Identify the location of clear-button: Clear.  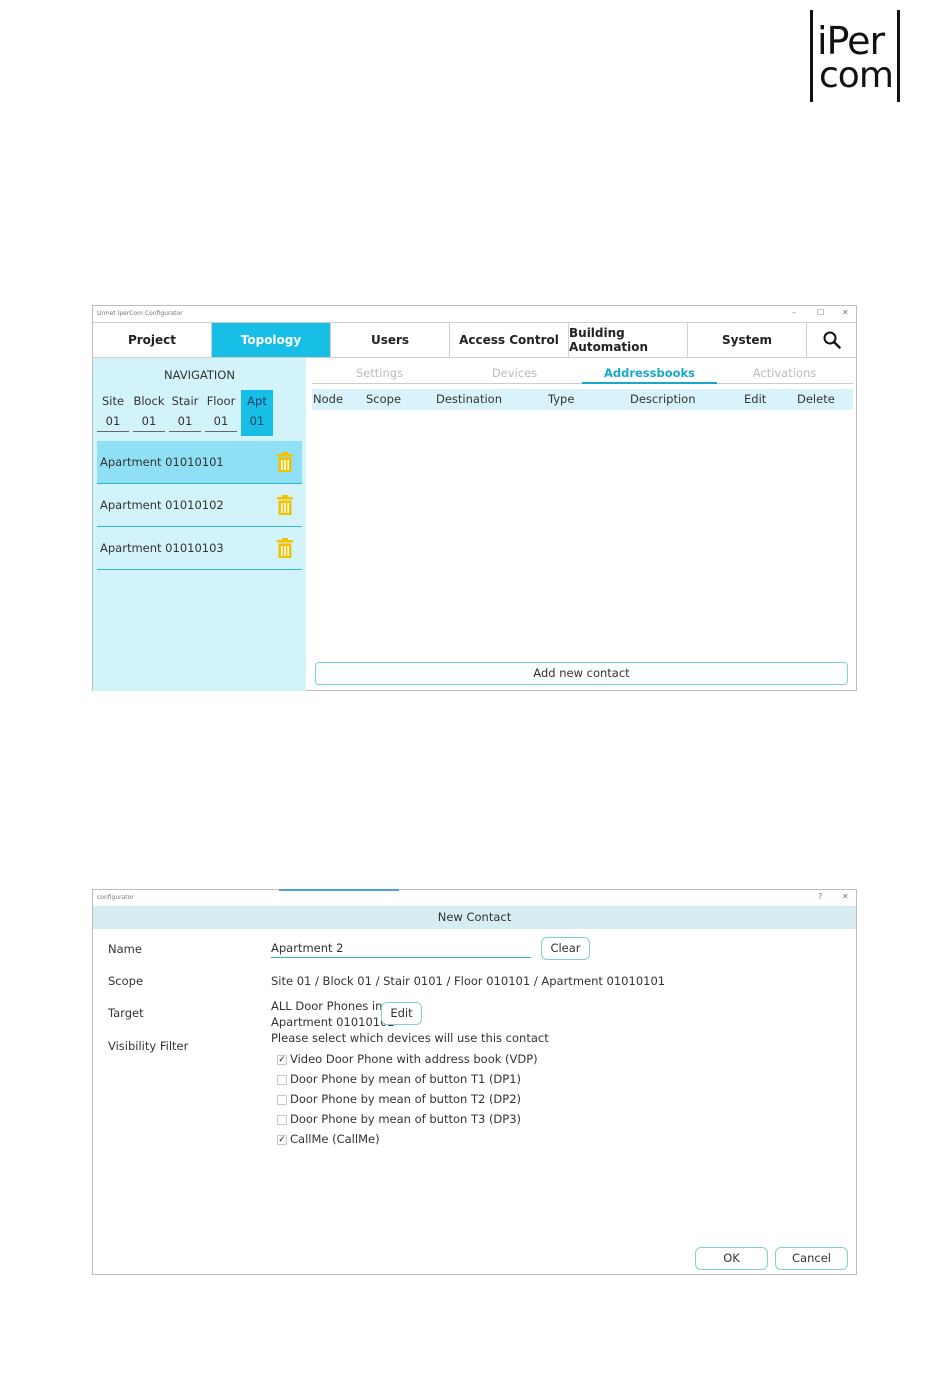
(565, 948).